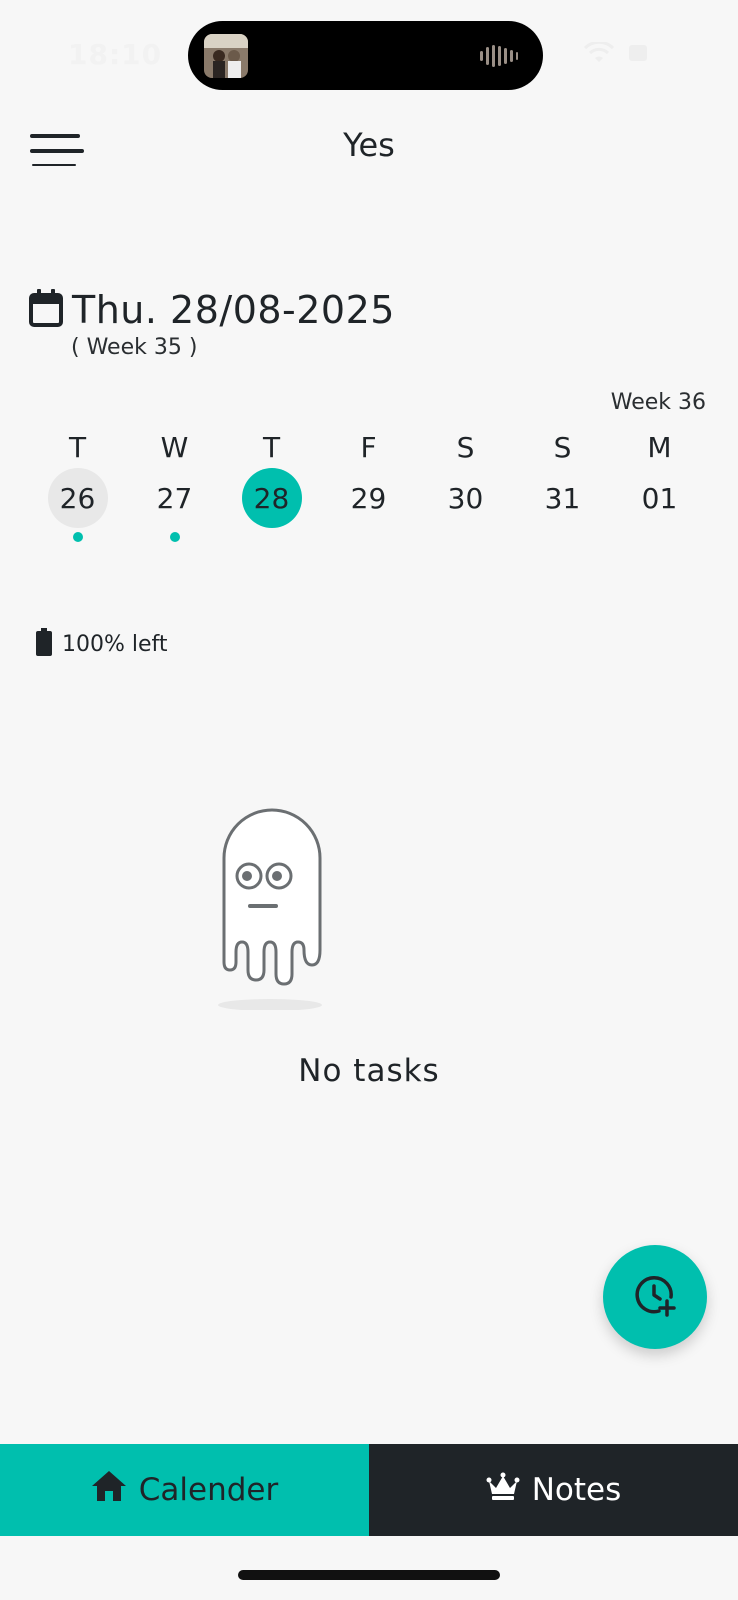  I want to click on tab-notes: Notes, so click(553, 1490).